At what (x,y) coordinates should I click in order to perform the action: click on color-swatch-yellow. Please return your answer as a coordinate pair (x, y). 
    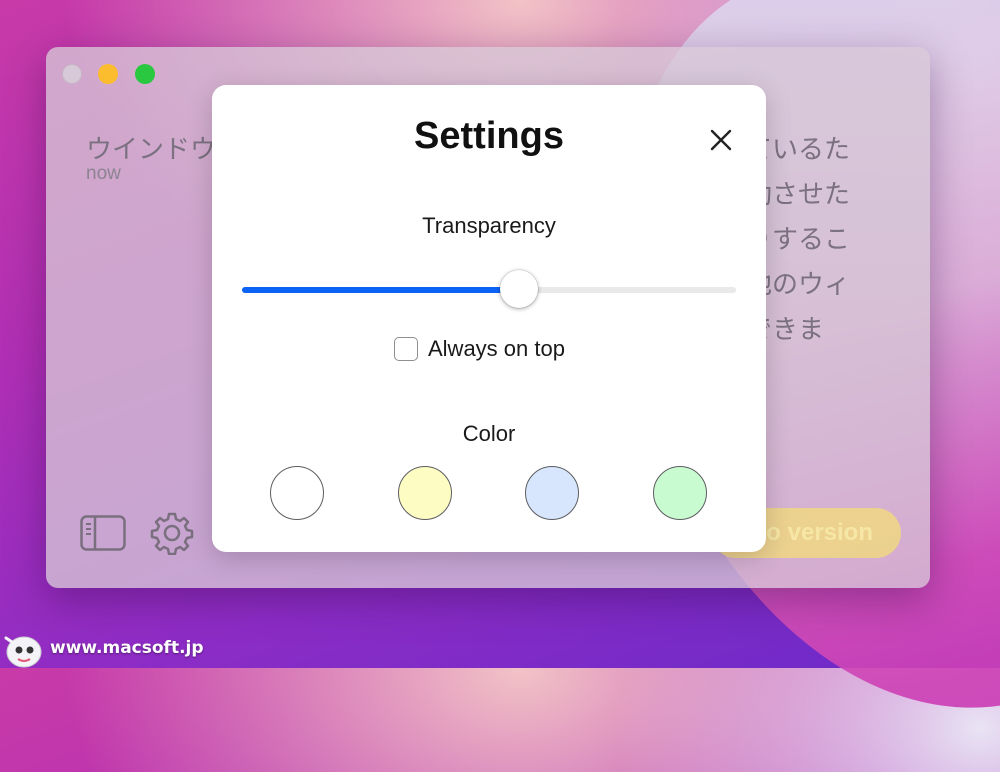
    Looking at the image, I should click on (425, 493).